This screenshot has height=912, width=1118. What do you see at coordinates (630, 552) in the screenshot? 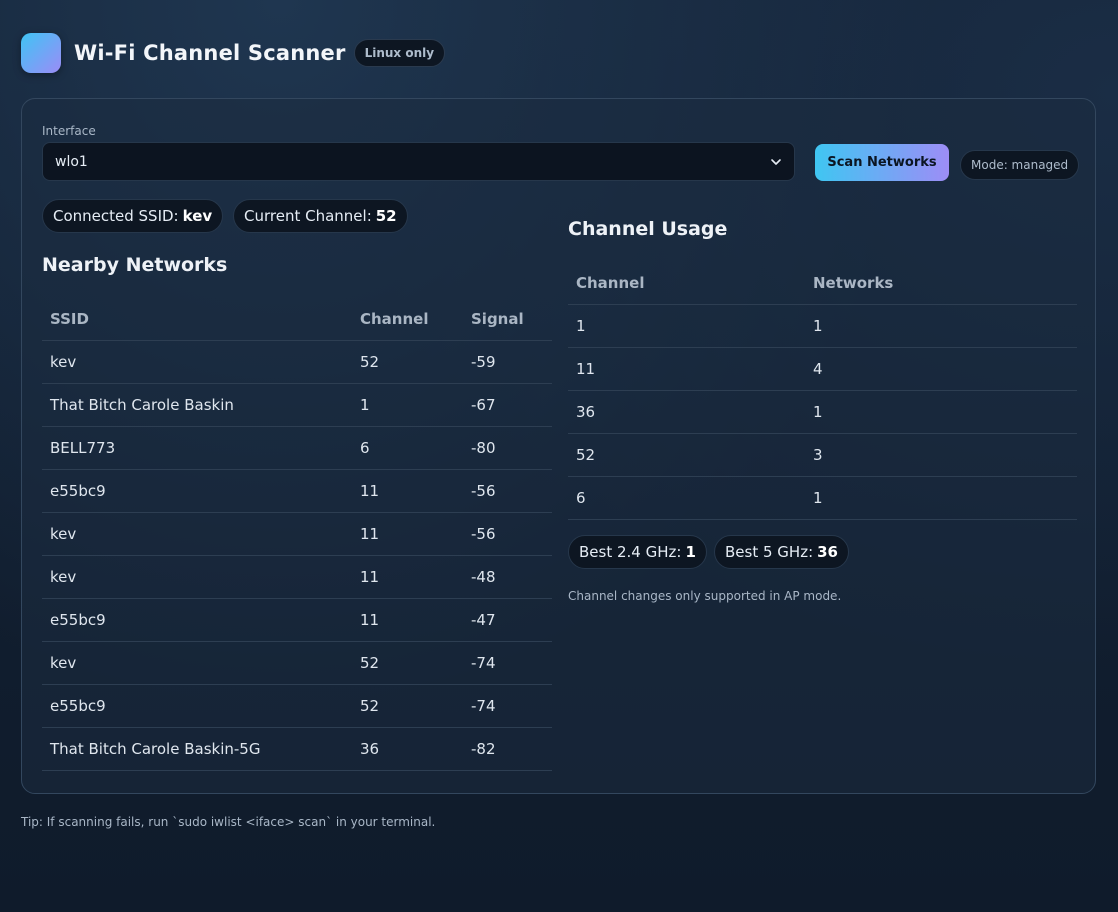
I see `best-24ghz-label: Best 2.4 GHz:` at bounding box center [630, 552].